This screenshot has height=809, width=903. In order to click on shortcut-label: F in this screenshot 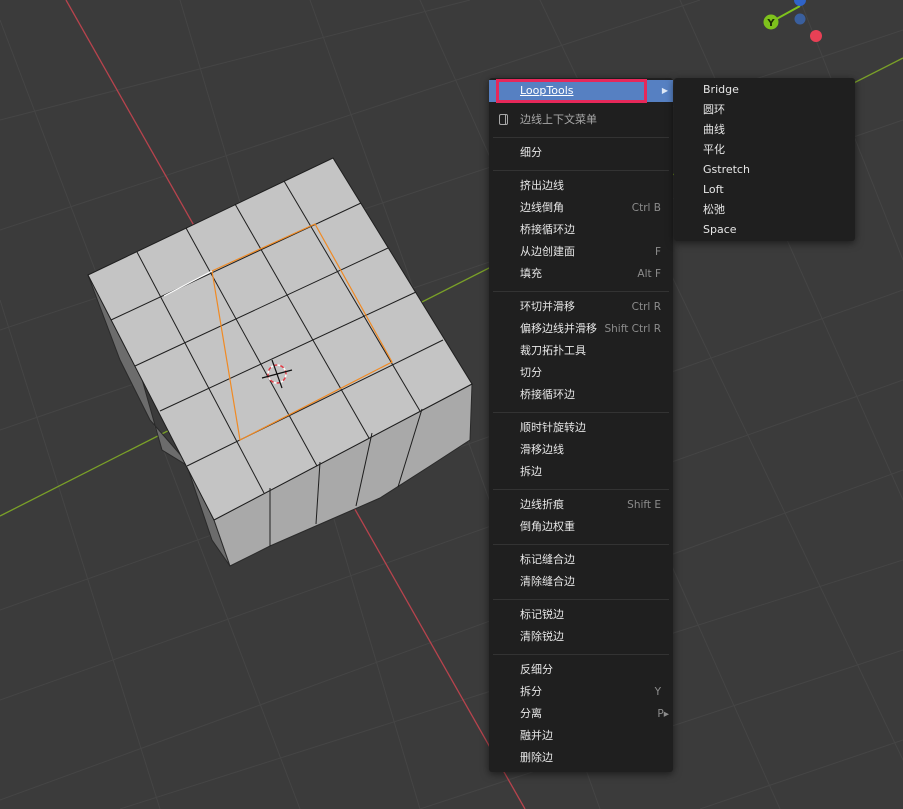, I will do `click(657, 252)`.